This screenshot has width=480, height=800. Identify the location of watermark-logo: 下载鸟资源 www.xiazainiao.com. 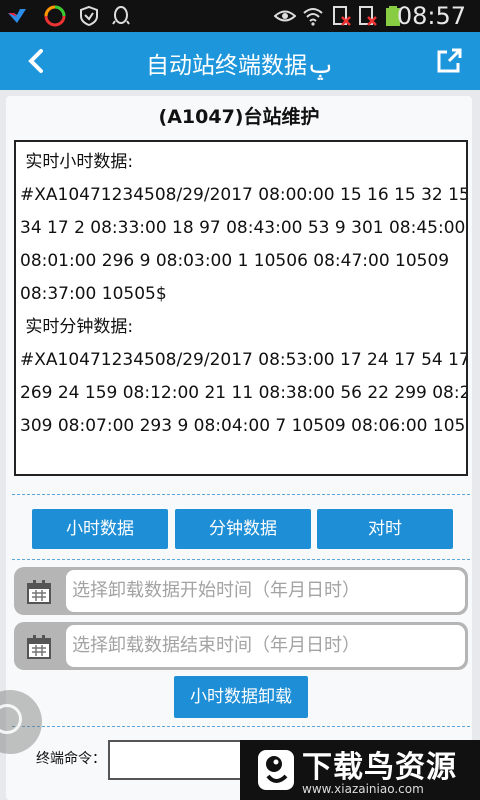
(360, 770).